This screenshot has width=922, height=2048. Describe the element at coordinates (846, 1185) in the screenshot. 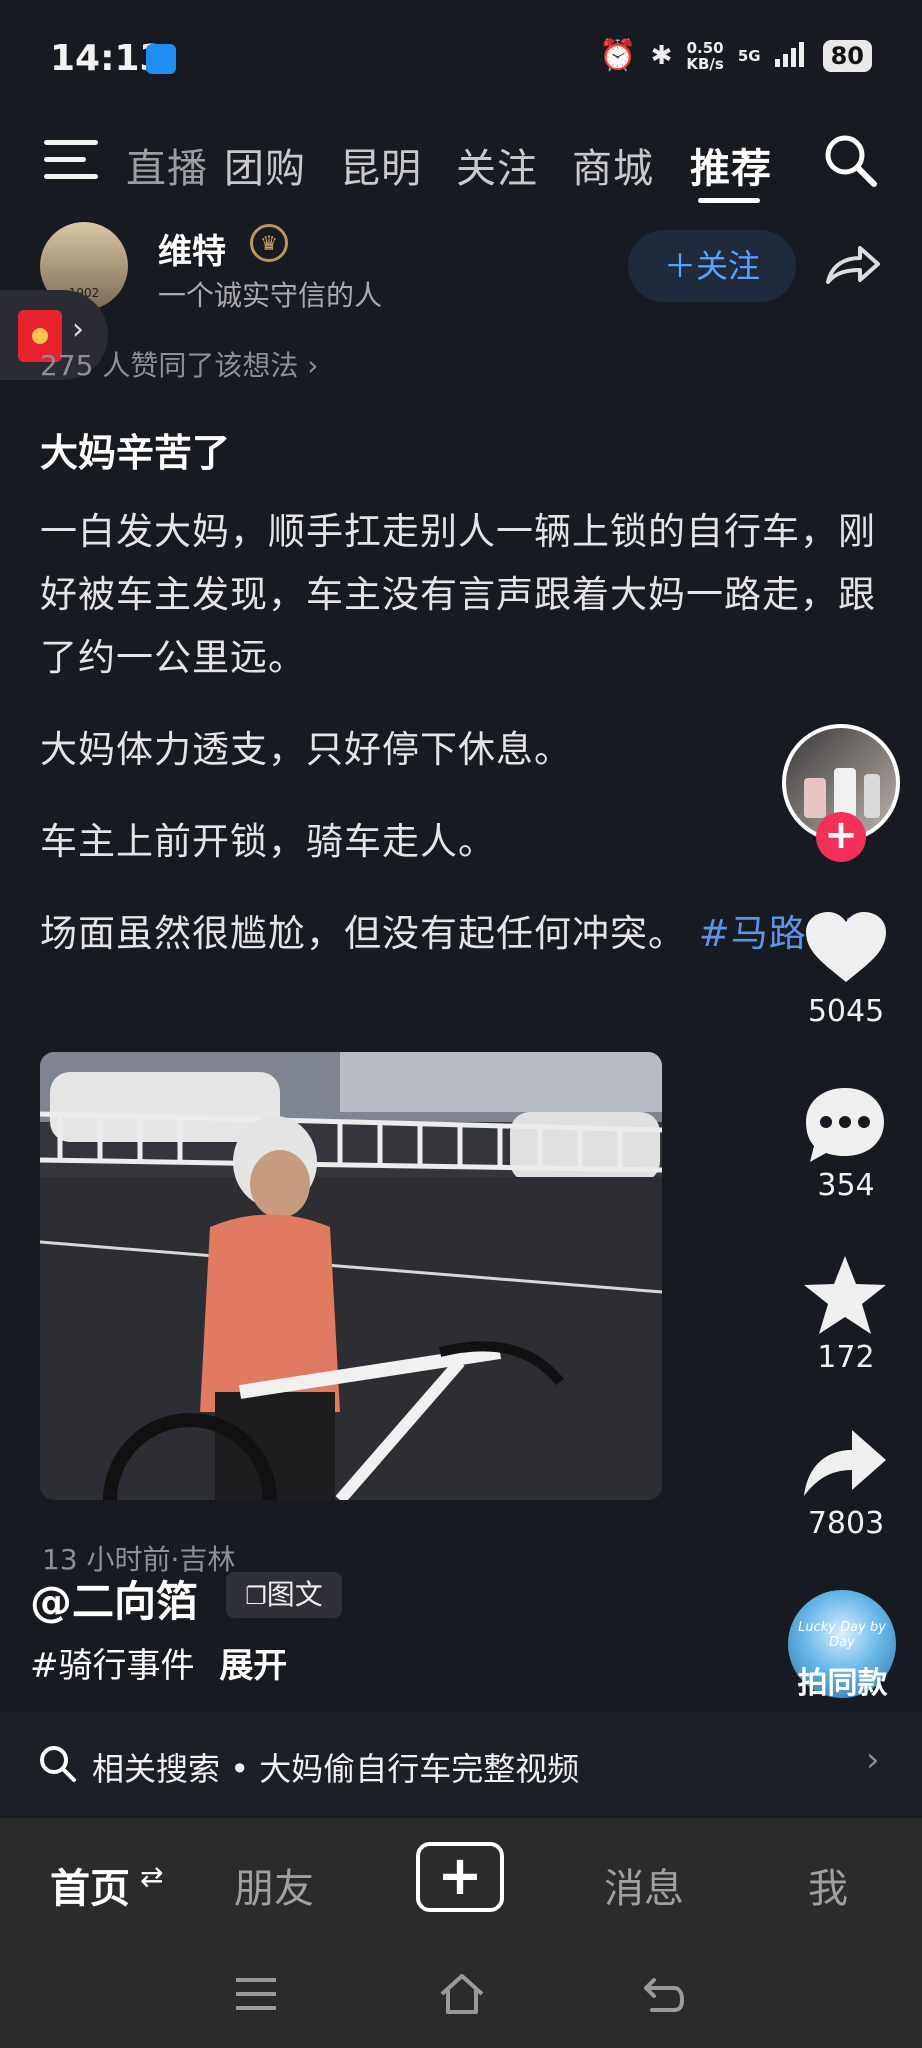

I see `comment-count: 354` at that location.